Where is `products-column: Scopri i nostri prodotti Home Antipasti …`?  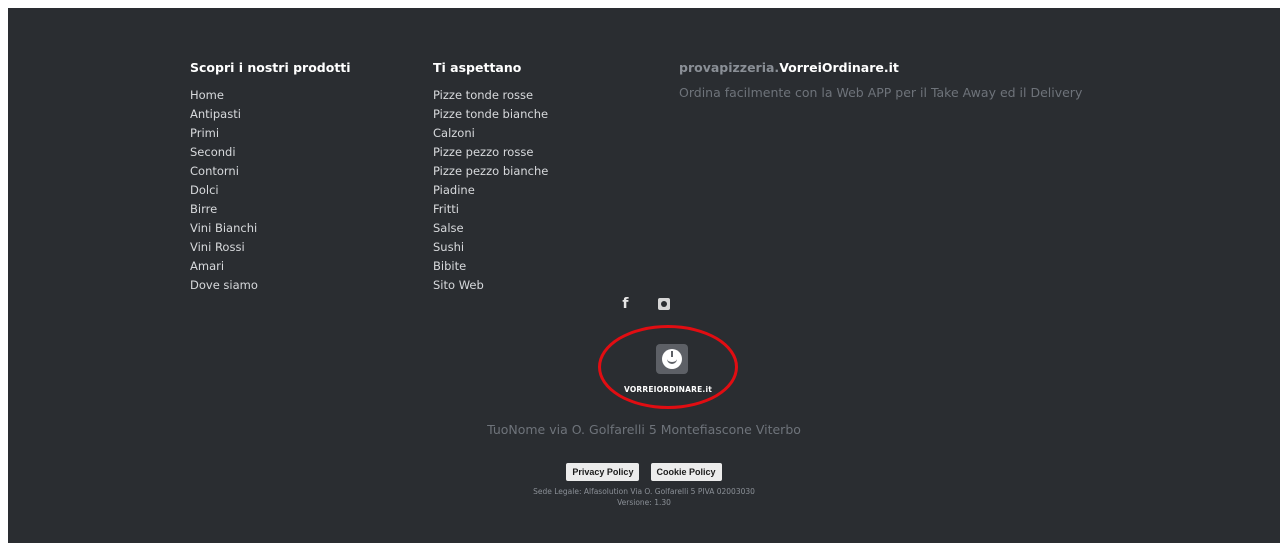 products-column: Scopri i nostri prodotti Home Antipasti … is located at coordinates (300, 177).